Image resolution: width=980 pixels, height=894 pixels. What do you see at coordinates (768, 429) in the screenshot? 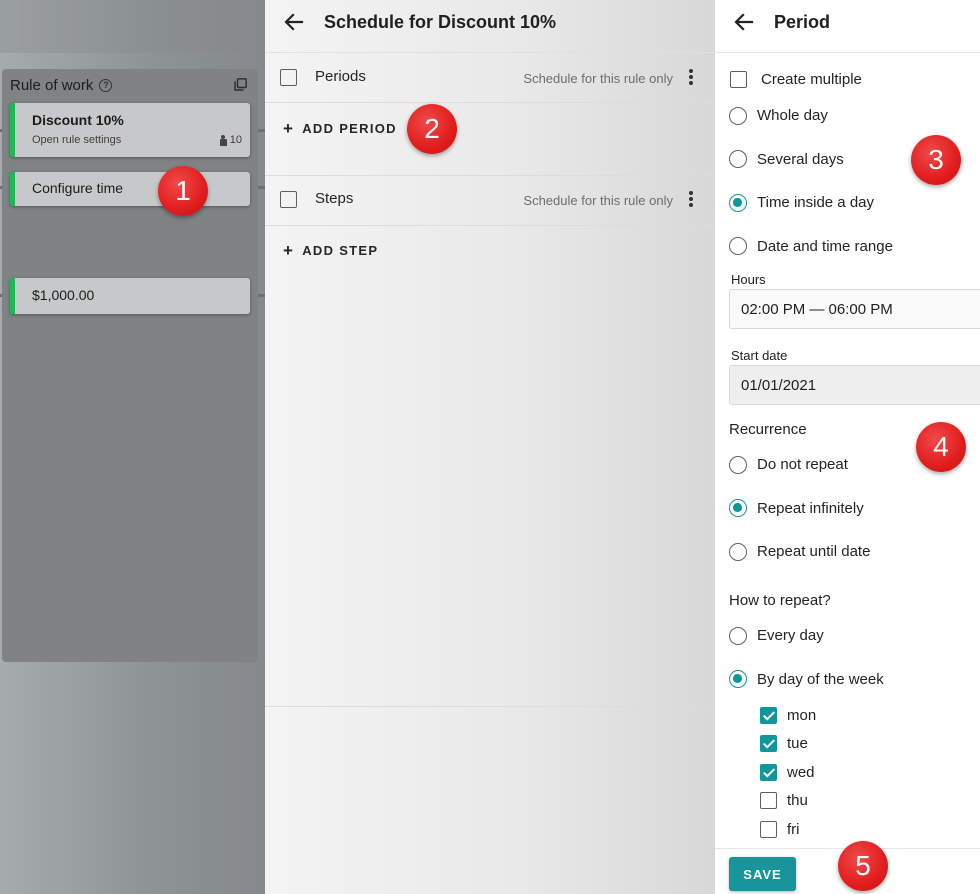
I see `recurrence-heading: Recurrence` at bounding box center [768, 429].